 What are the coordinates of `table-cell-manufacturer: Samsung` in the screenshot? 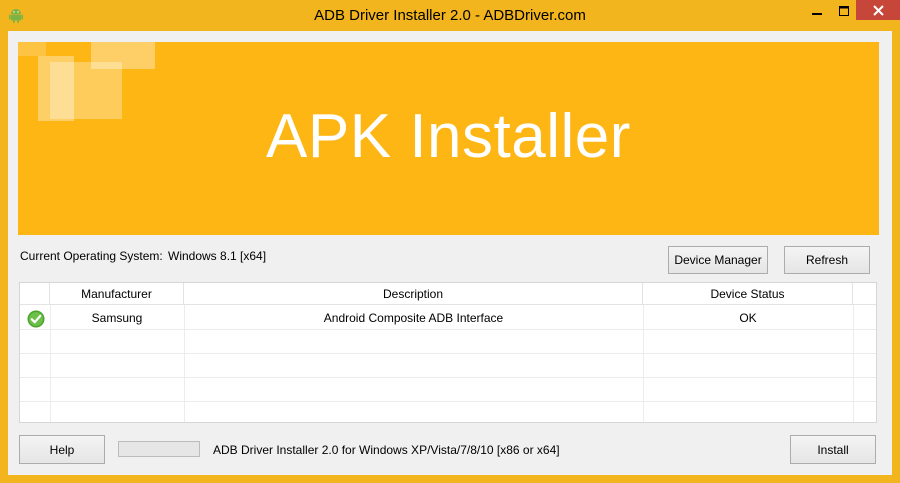 It's located at (117, 318).